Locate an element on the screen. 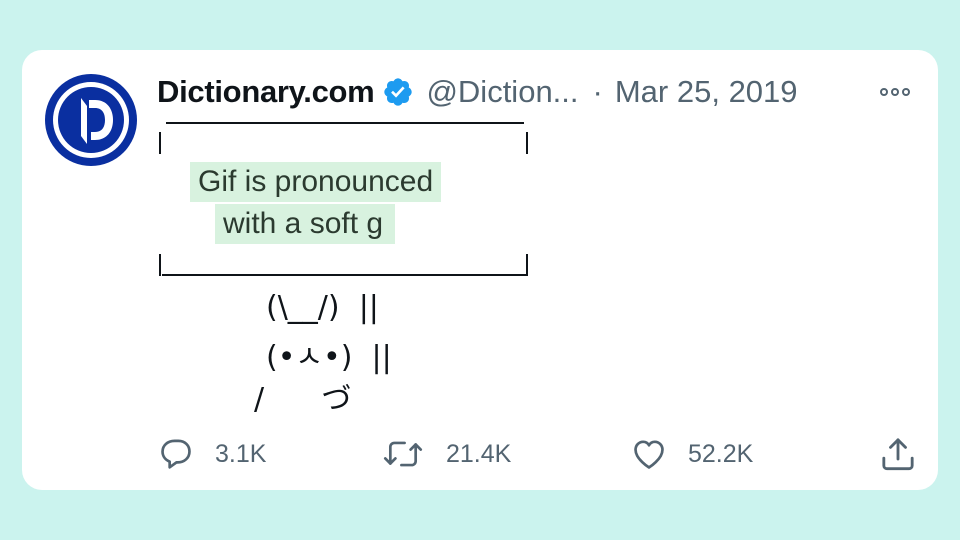 The height and width of the screenshot is (540, 960). share-button is located at coordinates (898, 454).